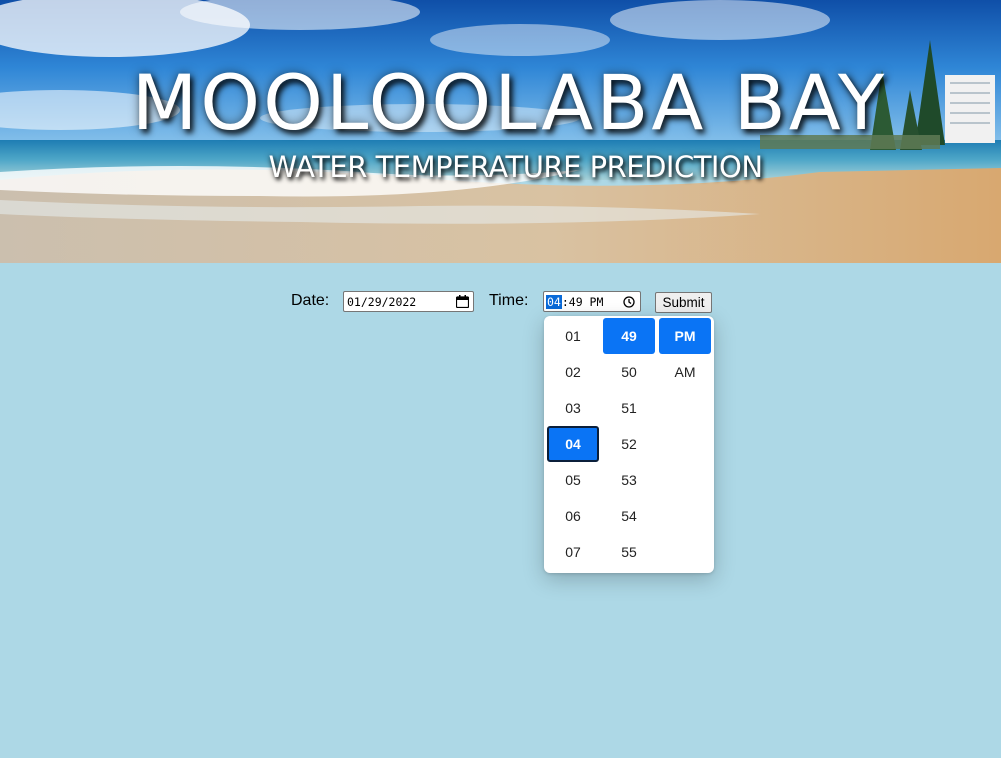 This screenshot has width=1001, height=758. Describe the element at coordinates (685, 372) in the screenshot. I see `period-option: AM` at that location.